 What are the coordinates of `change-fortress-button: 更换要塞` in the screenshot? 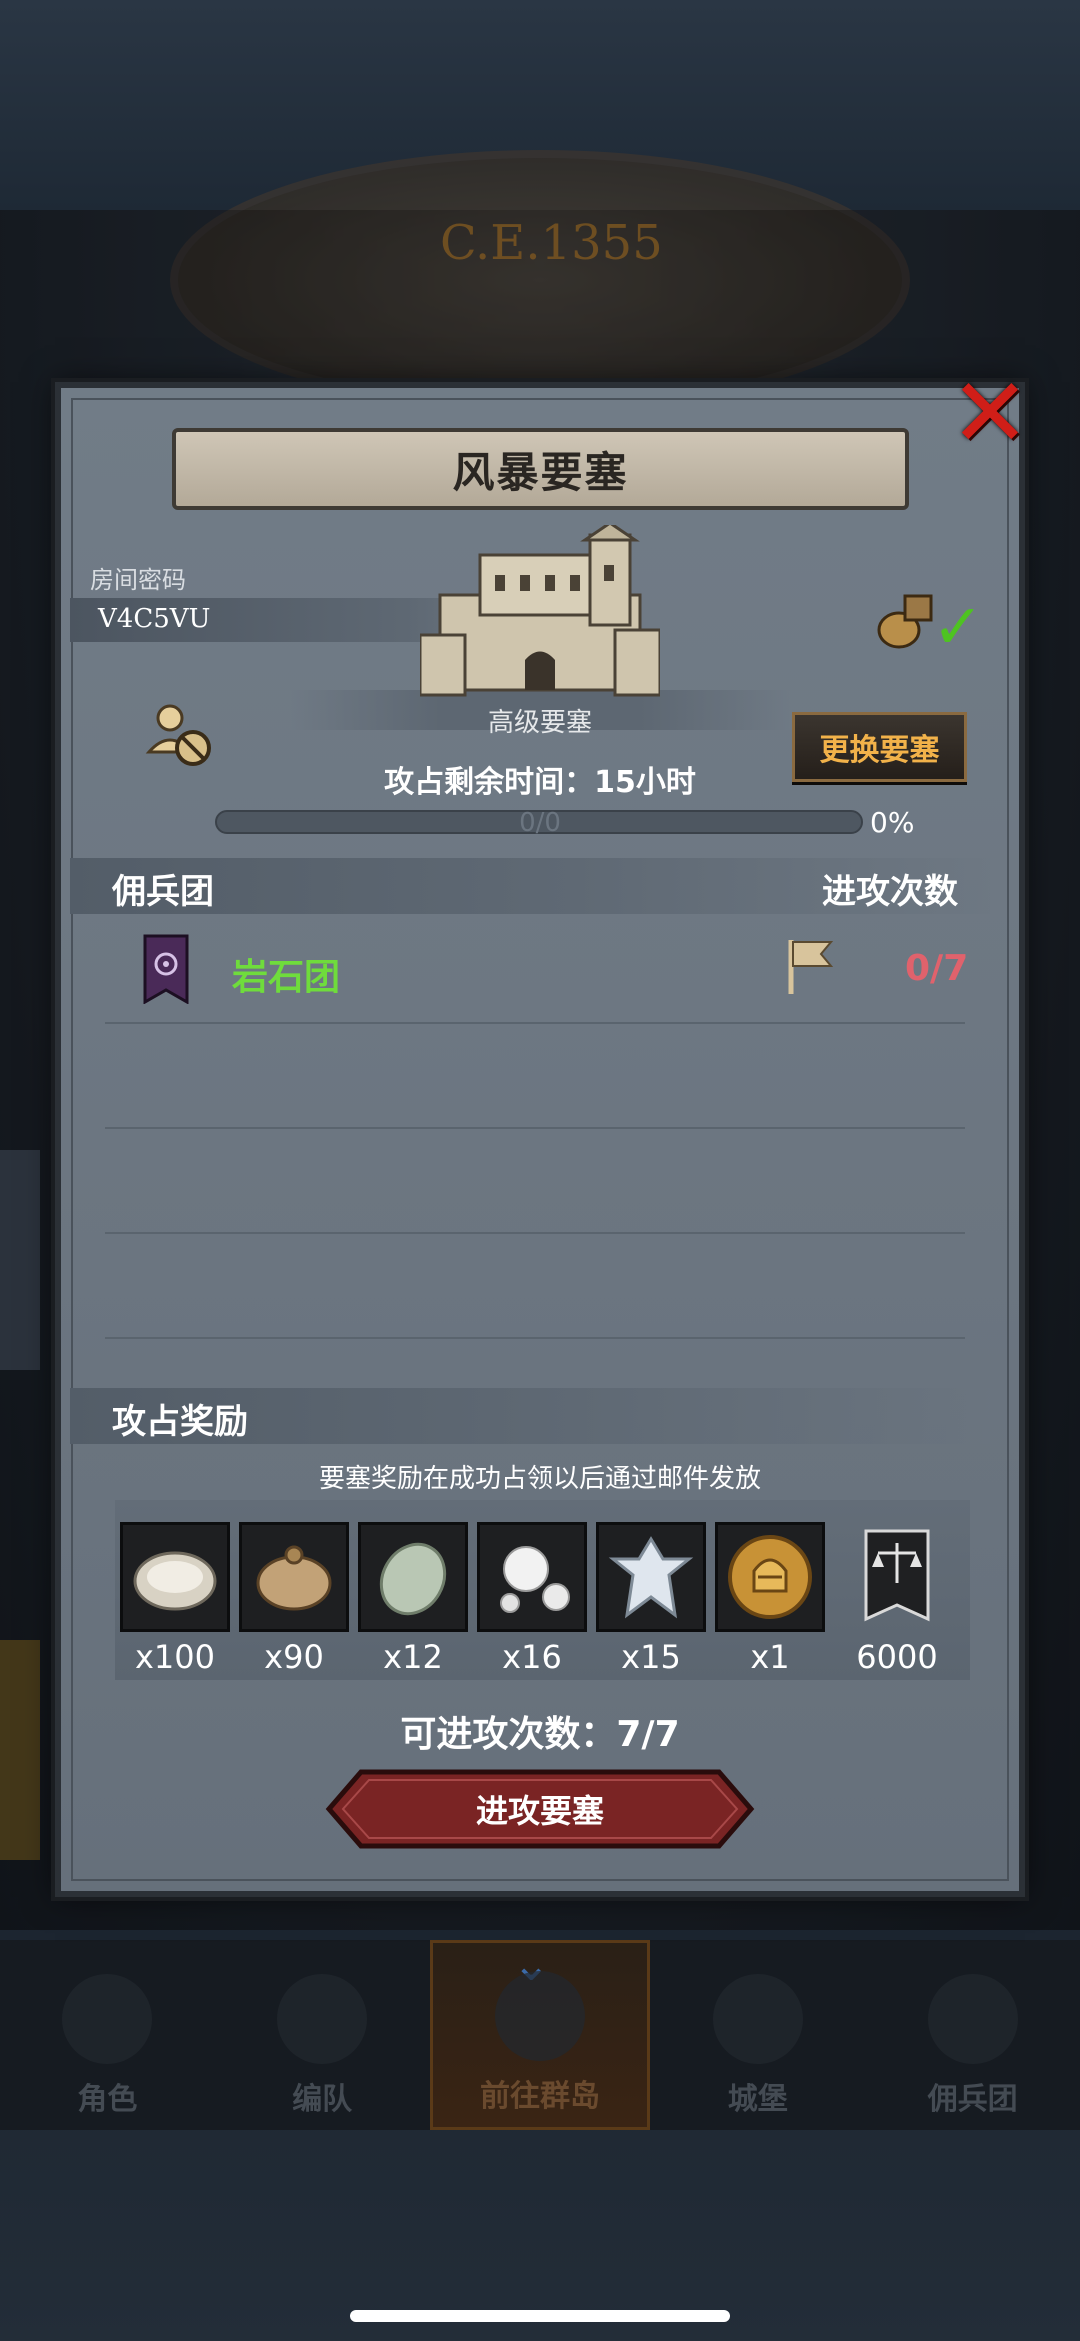 It's located at (879, 747).